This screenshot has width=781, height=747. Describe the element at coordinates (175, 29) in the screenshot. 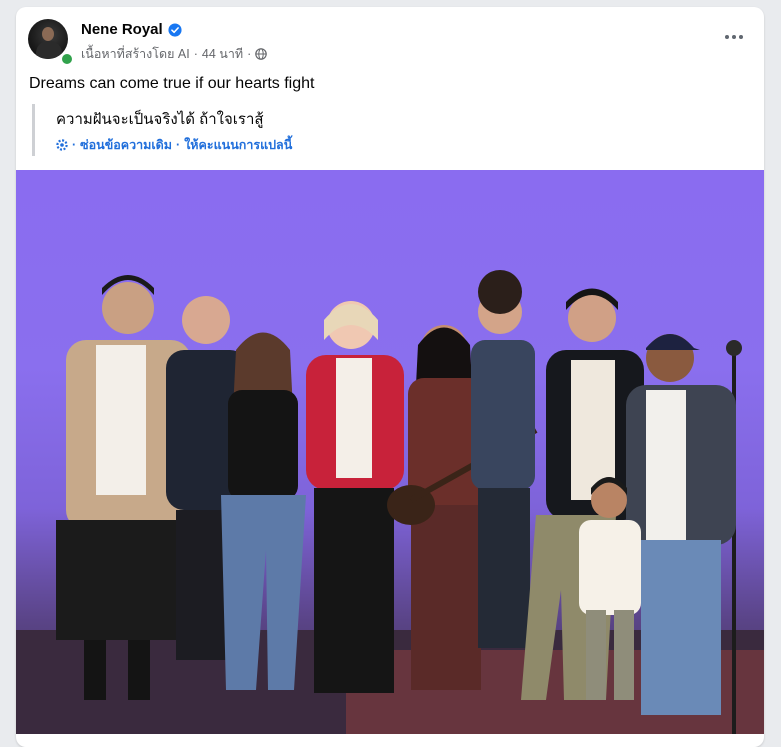

I see `verified-badge-icon` at that location.